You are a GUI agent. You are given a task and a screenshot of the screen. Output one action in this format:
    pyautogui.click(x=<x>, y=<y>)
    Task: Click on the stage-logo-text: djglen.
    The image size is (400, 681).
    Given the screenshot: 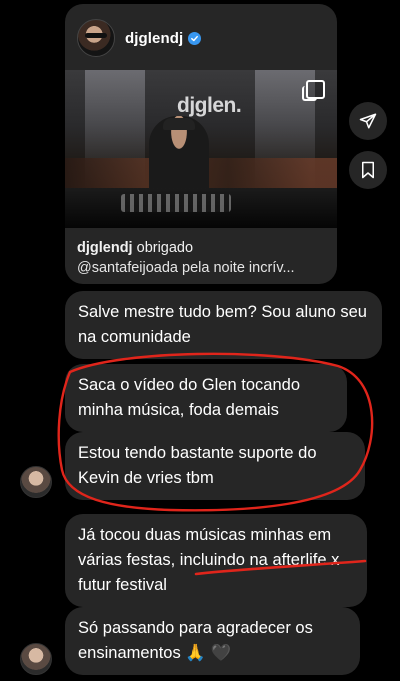 What is the action you would take?
    pyautogui.click(x=209, y=105)
    